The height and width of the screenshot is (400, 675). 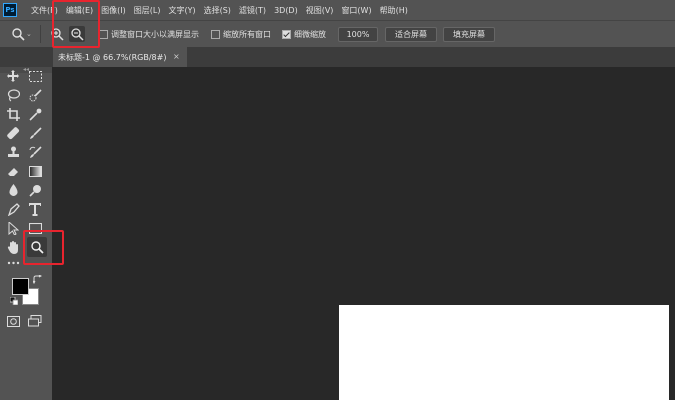 I want to click on hand-icon, so click(x=13, y=247).